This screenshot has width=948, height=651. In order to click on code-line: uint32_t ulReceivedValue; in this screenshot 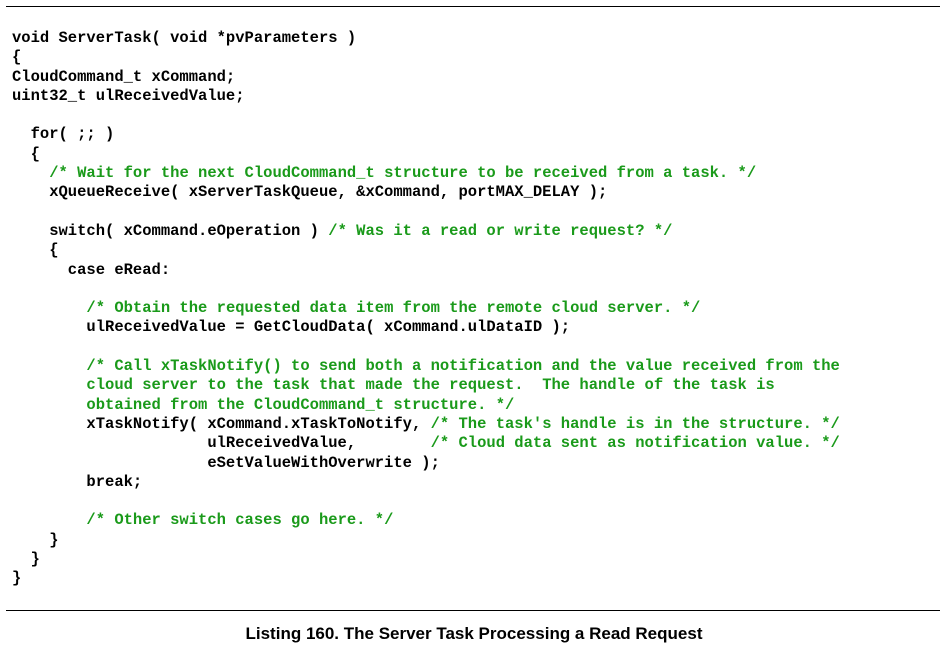, I will do `click(426, 96)`.